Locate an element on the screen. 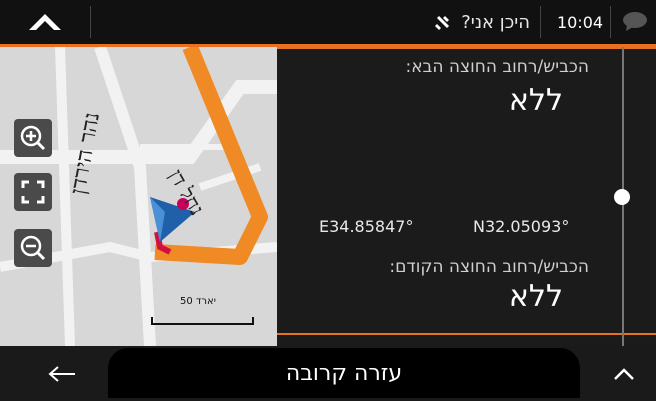 The width and height of the screenshot is (656, 401). where-am-i-title: היכן אני? is located at coordinates (455, 22).